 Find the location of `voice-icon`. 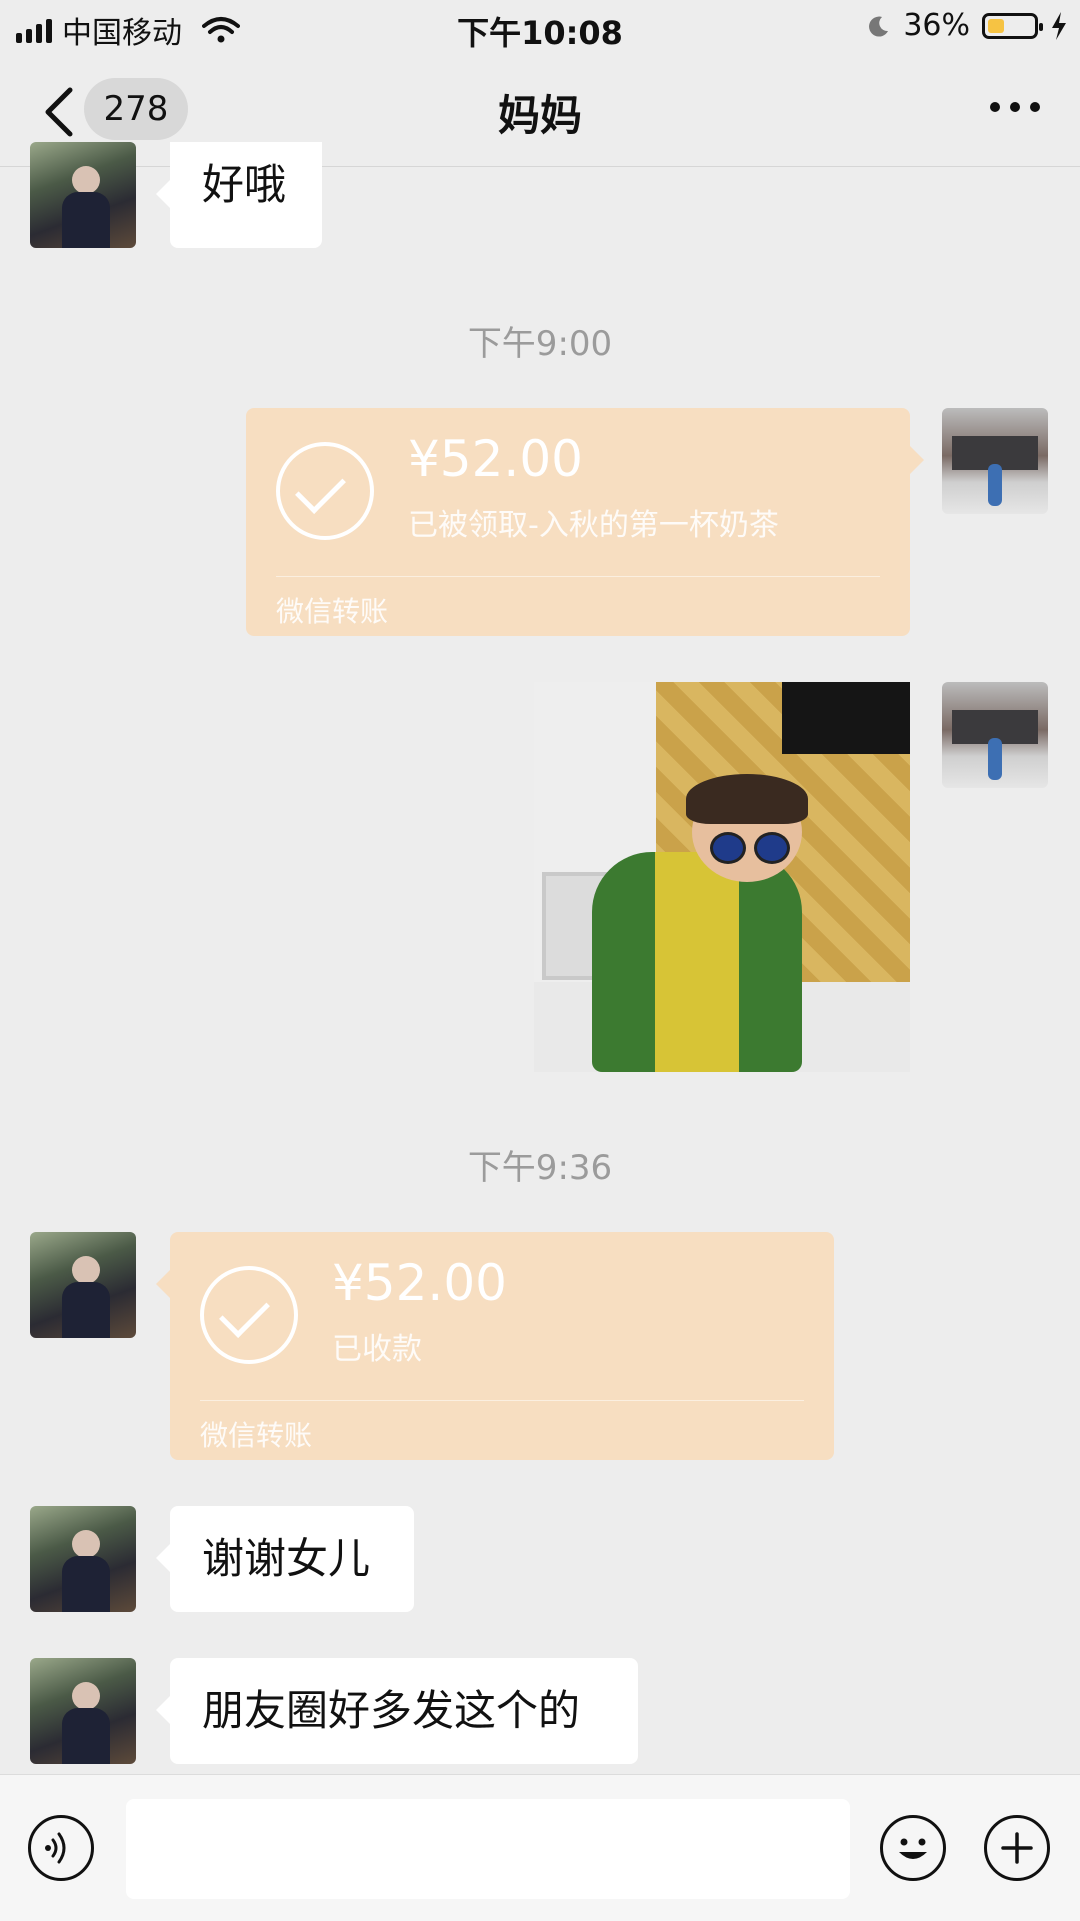

voice-icon is located at coordinates (61, 1848).